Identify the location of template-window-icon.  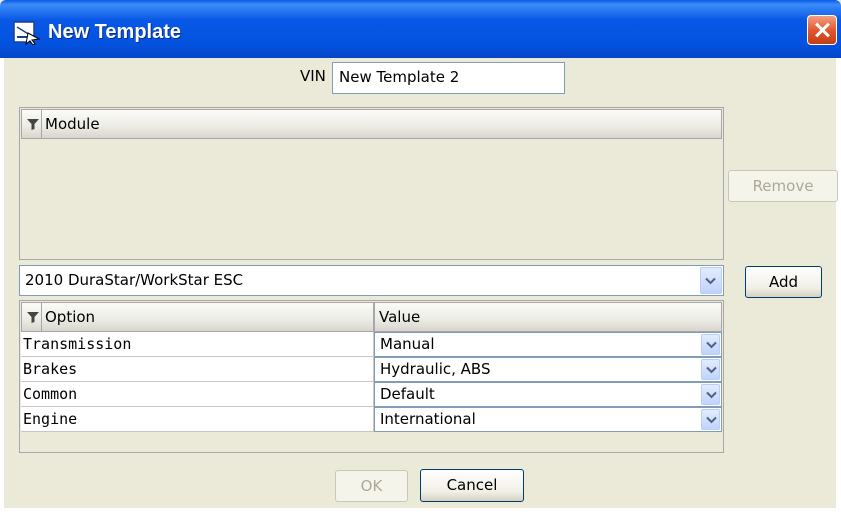
(27, 33).